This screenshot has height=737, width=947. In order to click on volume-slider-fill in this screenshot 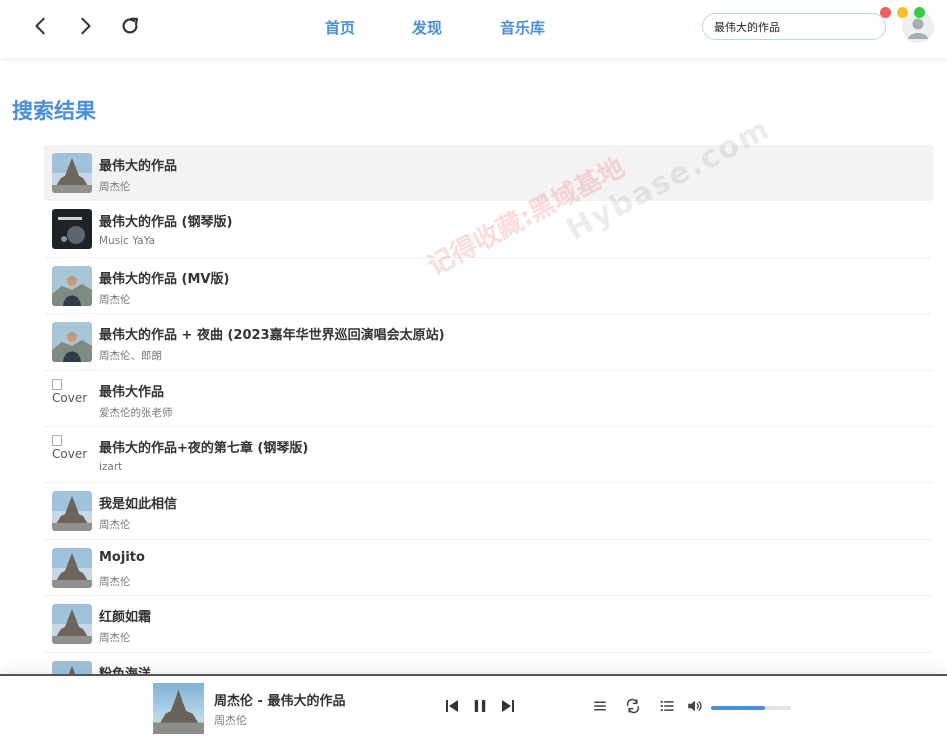, I will do `click(738, 708)`.